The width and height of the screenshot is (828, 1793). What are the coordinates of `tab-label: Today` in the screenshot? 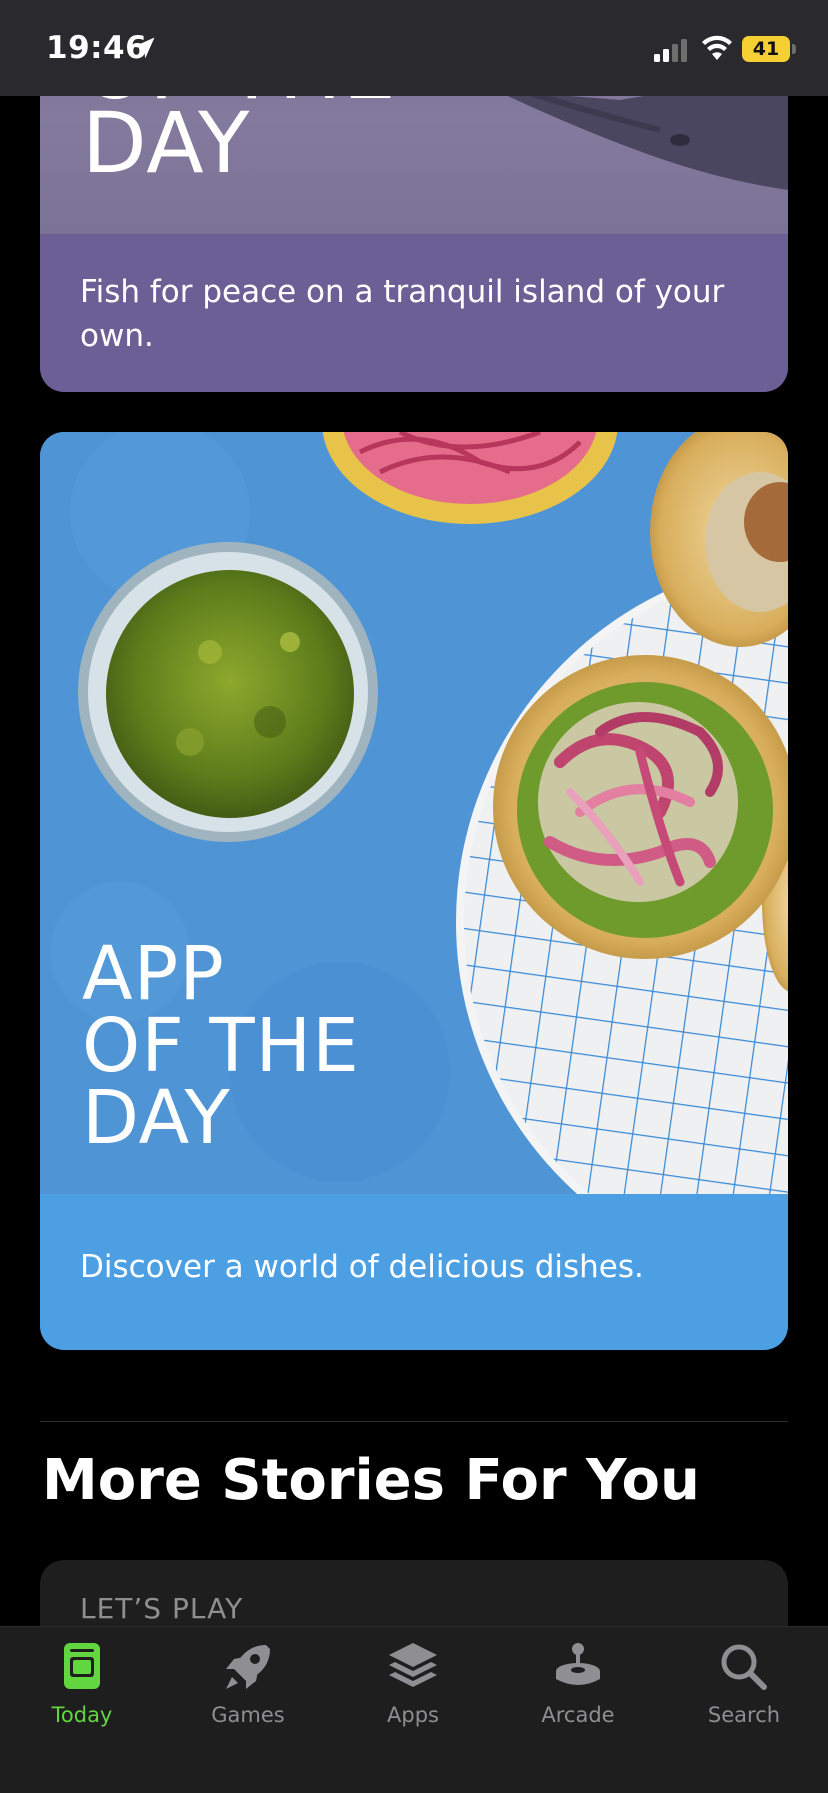 It's located at (82, 1715).